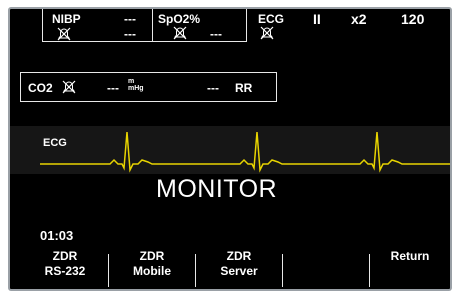 This screenshot has width=455, height=291. I want to click on button-line2: RS-232, so click(65, 271).